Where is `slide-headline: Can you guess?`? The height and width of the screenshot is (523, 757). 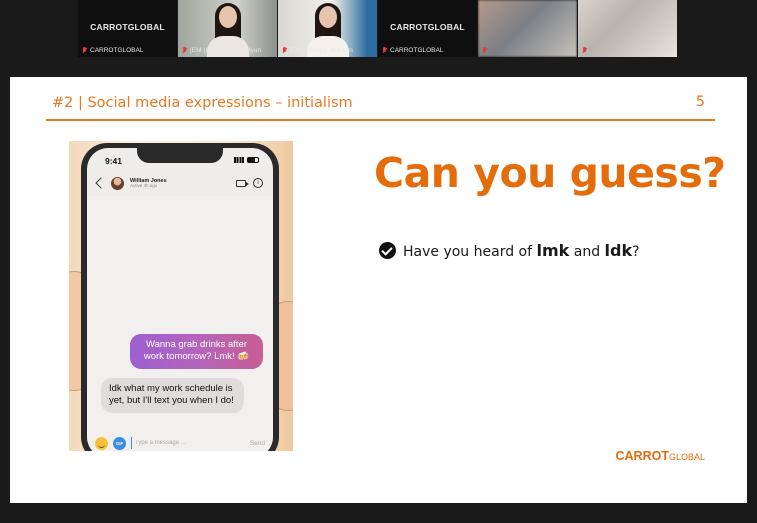 slide-headline: Can you guess? is located at coordinates (550, 173).